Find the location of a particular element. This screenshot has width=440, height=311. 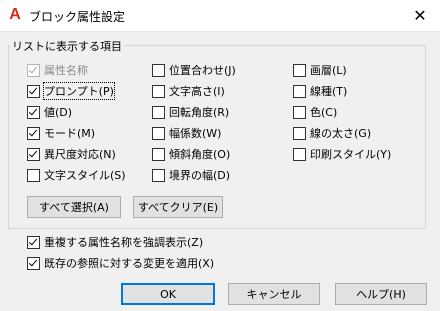

cancel-button: キャンセル is located at coordinates (274, 294).